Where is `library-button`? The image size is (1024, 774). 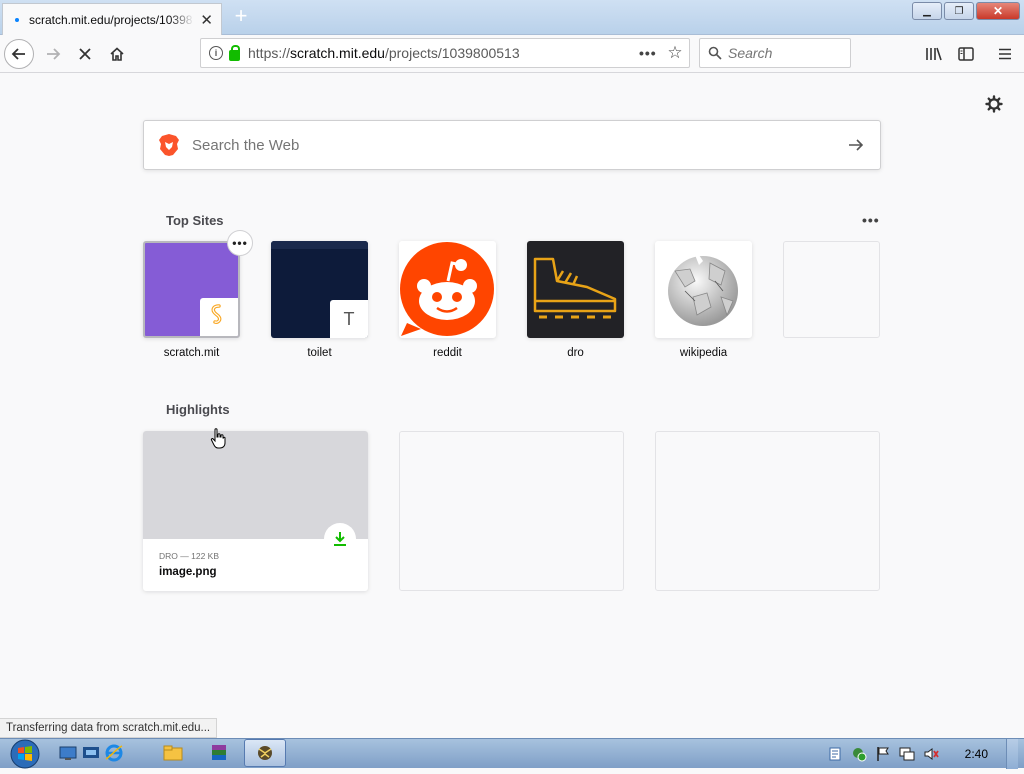 library-button is located at coordinates (934, 54).